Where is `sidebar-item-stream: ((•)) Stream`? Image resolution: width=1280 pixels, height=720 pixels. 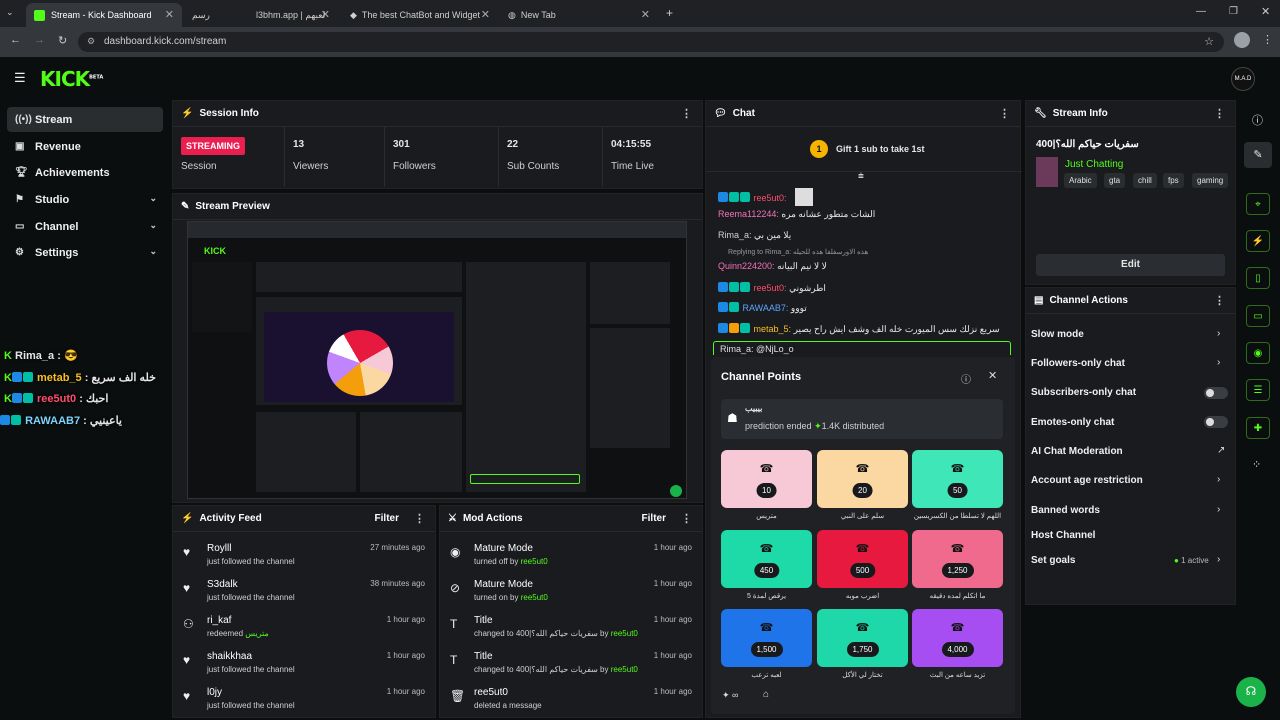
sidebar-item-stream: ((•)) Stream is located at coordinates (85, 119).